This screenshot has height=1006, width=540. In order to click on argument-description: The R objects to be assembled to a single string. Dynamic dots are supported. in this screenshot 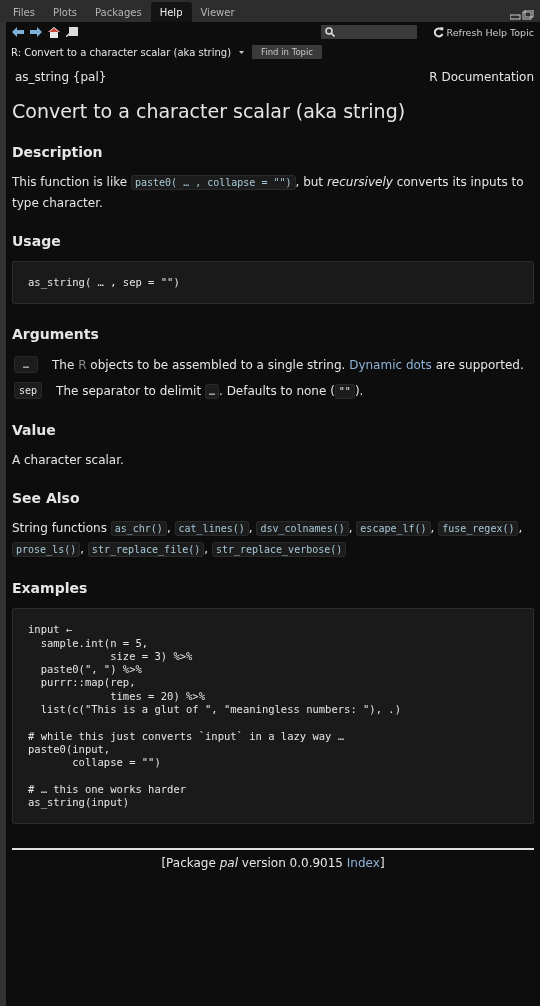, I will do `click(288, 364)`.